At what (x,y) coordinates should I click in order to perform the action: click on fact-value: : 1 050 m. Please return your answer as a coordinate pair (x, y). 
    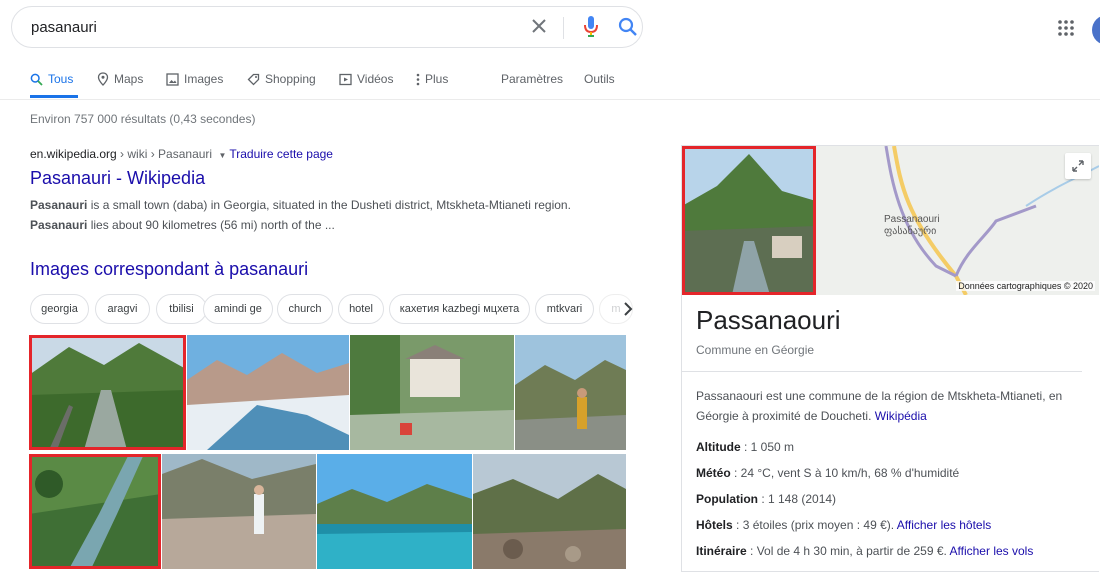
    Looking at the image, I should click on (767, 447).